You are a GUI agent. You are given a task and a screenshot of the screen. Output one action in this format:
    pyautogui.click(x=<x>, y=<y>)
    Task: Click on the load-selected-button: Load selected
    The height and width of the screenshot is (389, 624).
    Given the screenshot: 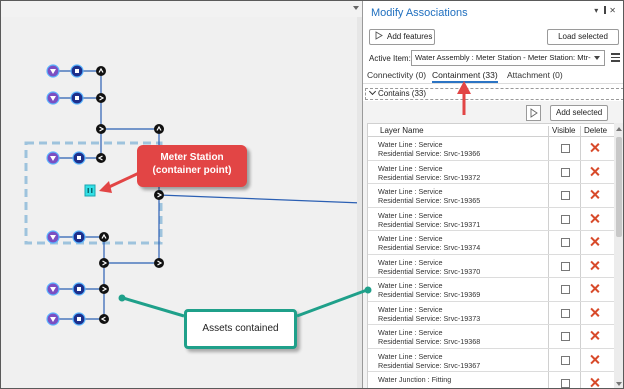 What is the action you would take?
    pyautogui.click(x=583, y=37)
    